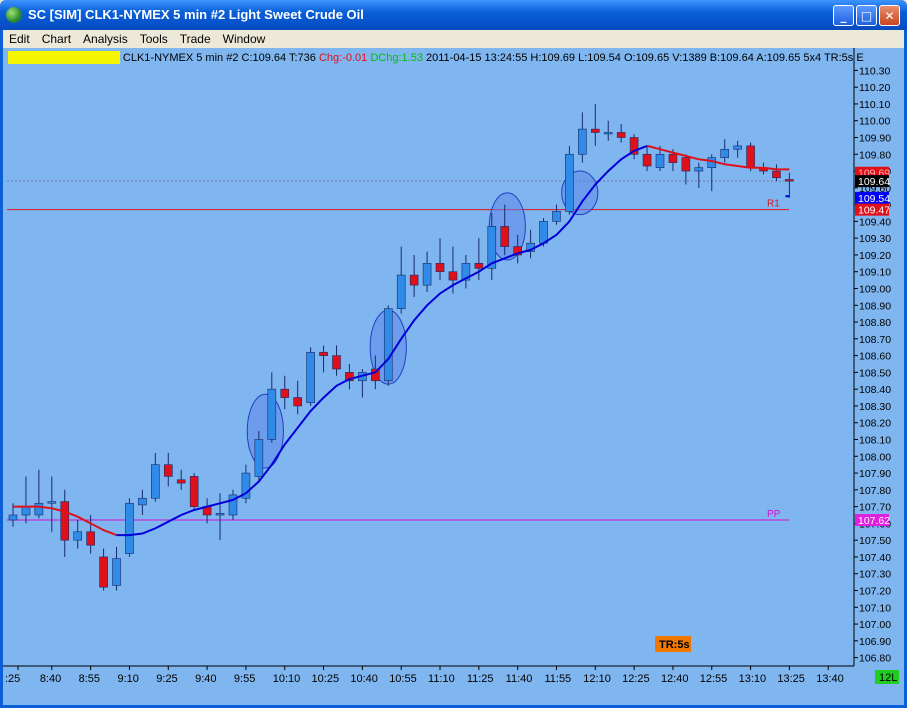  Describe the element at coordinates (874, 88) in the screenshot. I see `price-axis-label: 110.20` at that location.